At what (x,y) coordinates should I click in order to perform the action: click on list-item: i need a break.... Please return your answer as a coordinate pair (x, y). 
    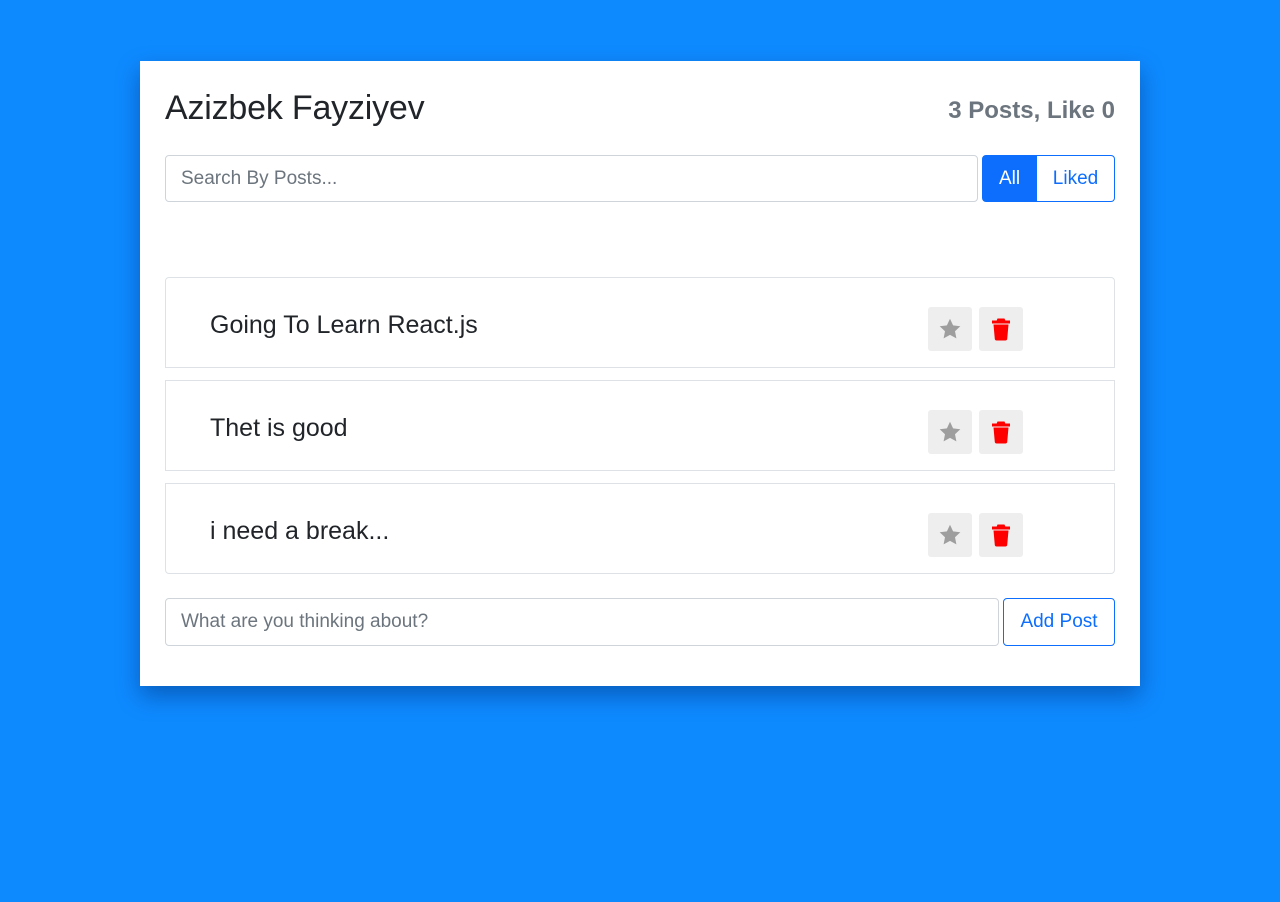
    Looking at the image, I should click on (640, 528).